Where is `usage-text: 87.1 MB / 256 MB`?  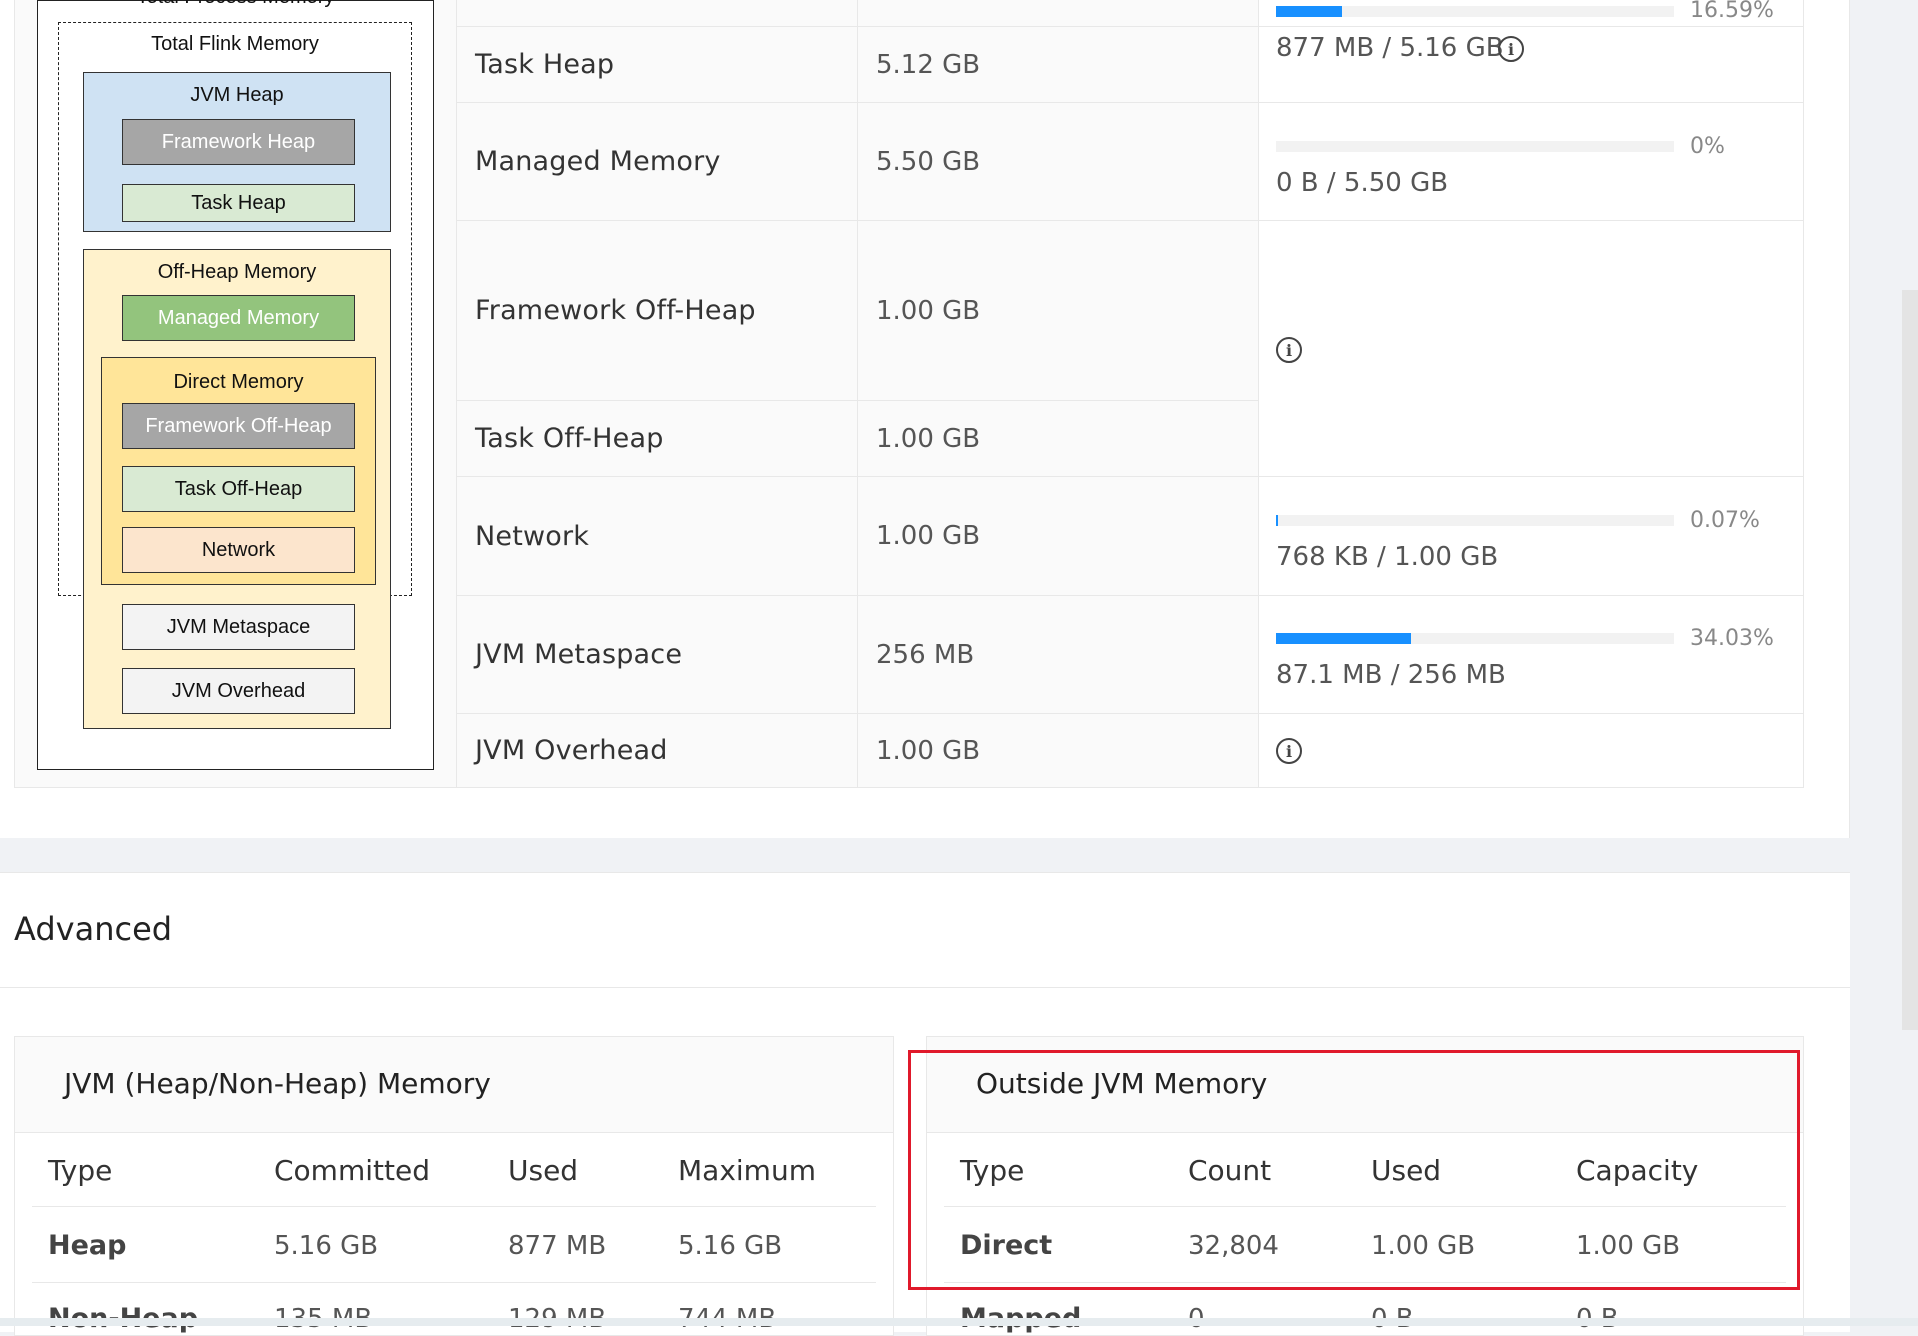
usage-text: 87.1 MB / 256 MB is located at coordinates (1391, 675).